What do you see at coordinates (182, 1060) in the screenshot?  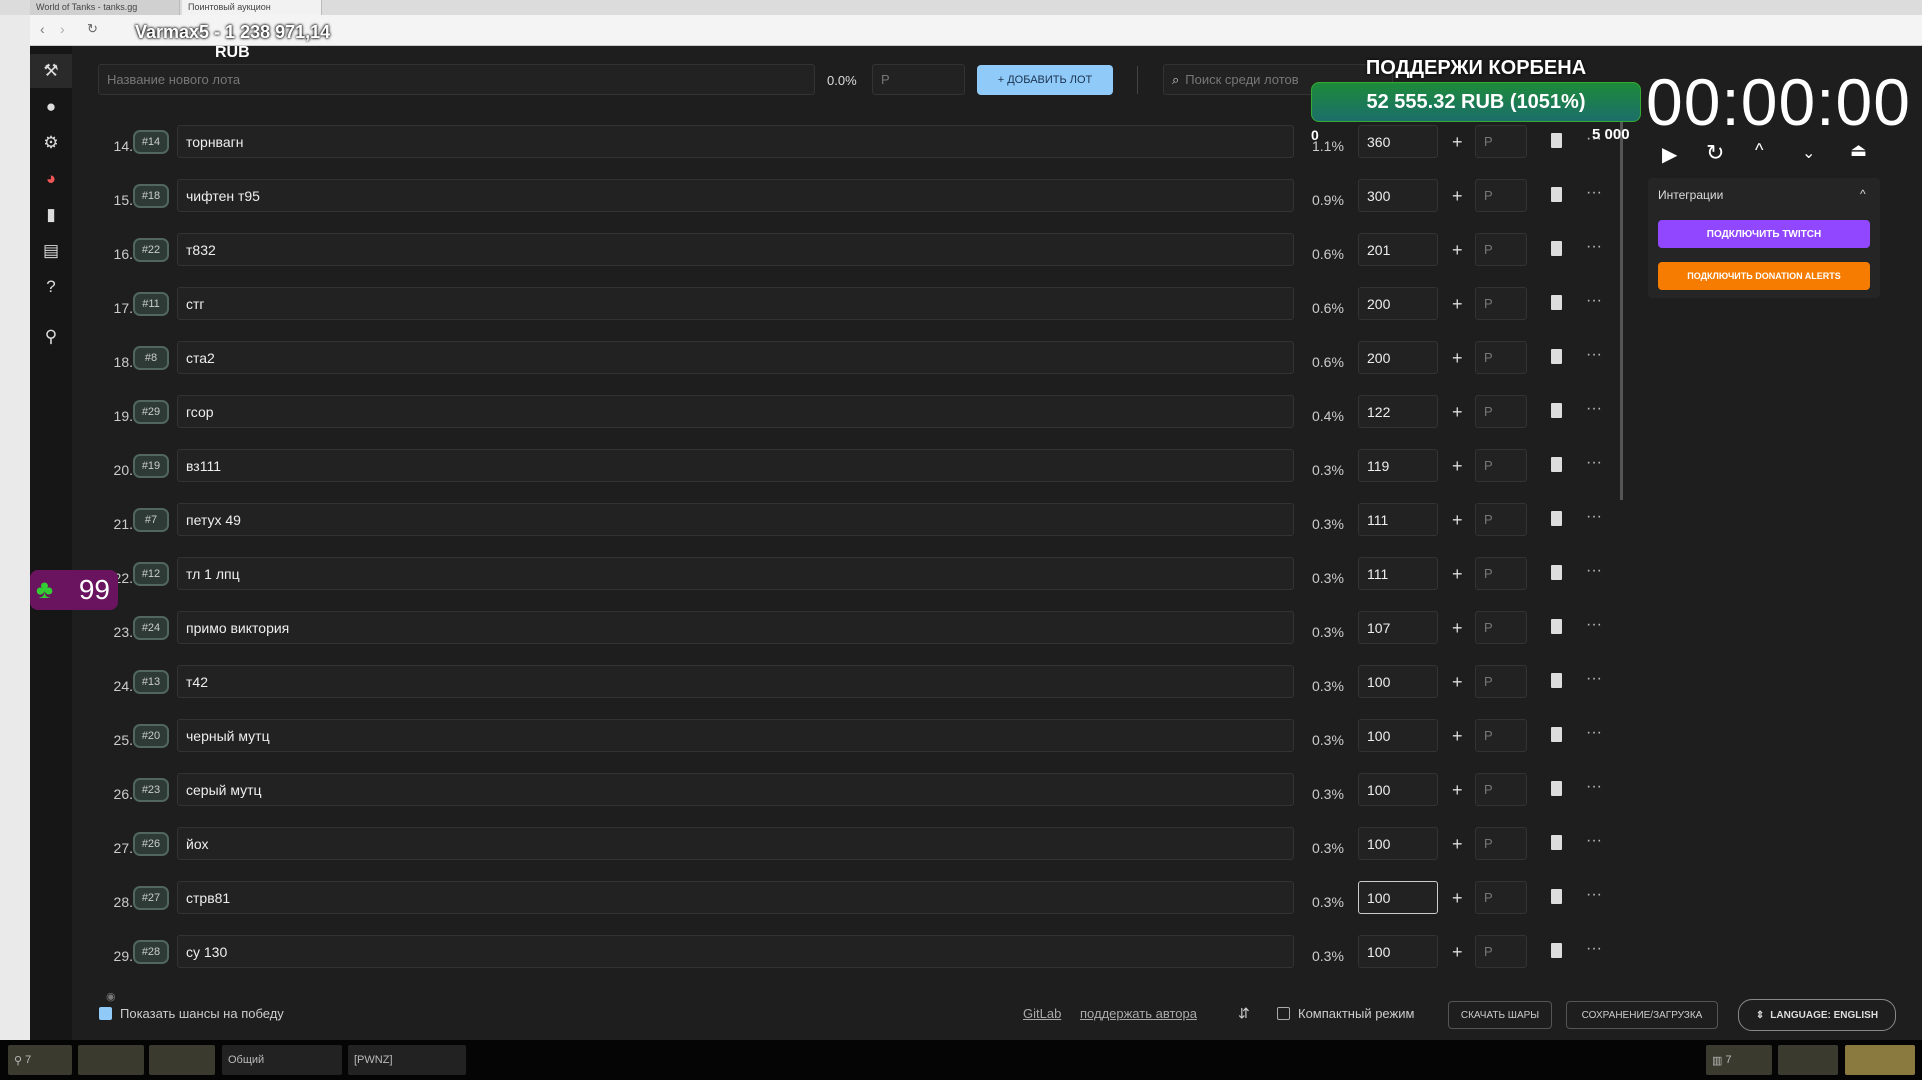 I see `taskbar-chat-icon` at bounding box center [182, 1060].